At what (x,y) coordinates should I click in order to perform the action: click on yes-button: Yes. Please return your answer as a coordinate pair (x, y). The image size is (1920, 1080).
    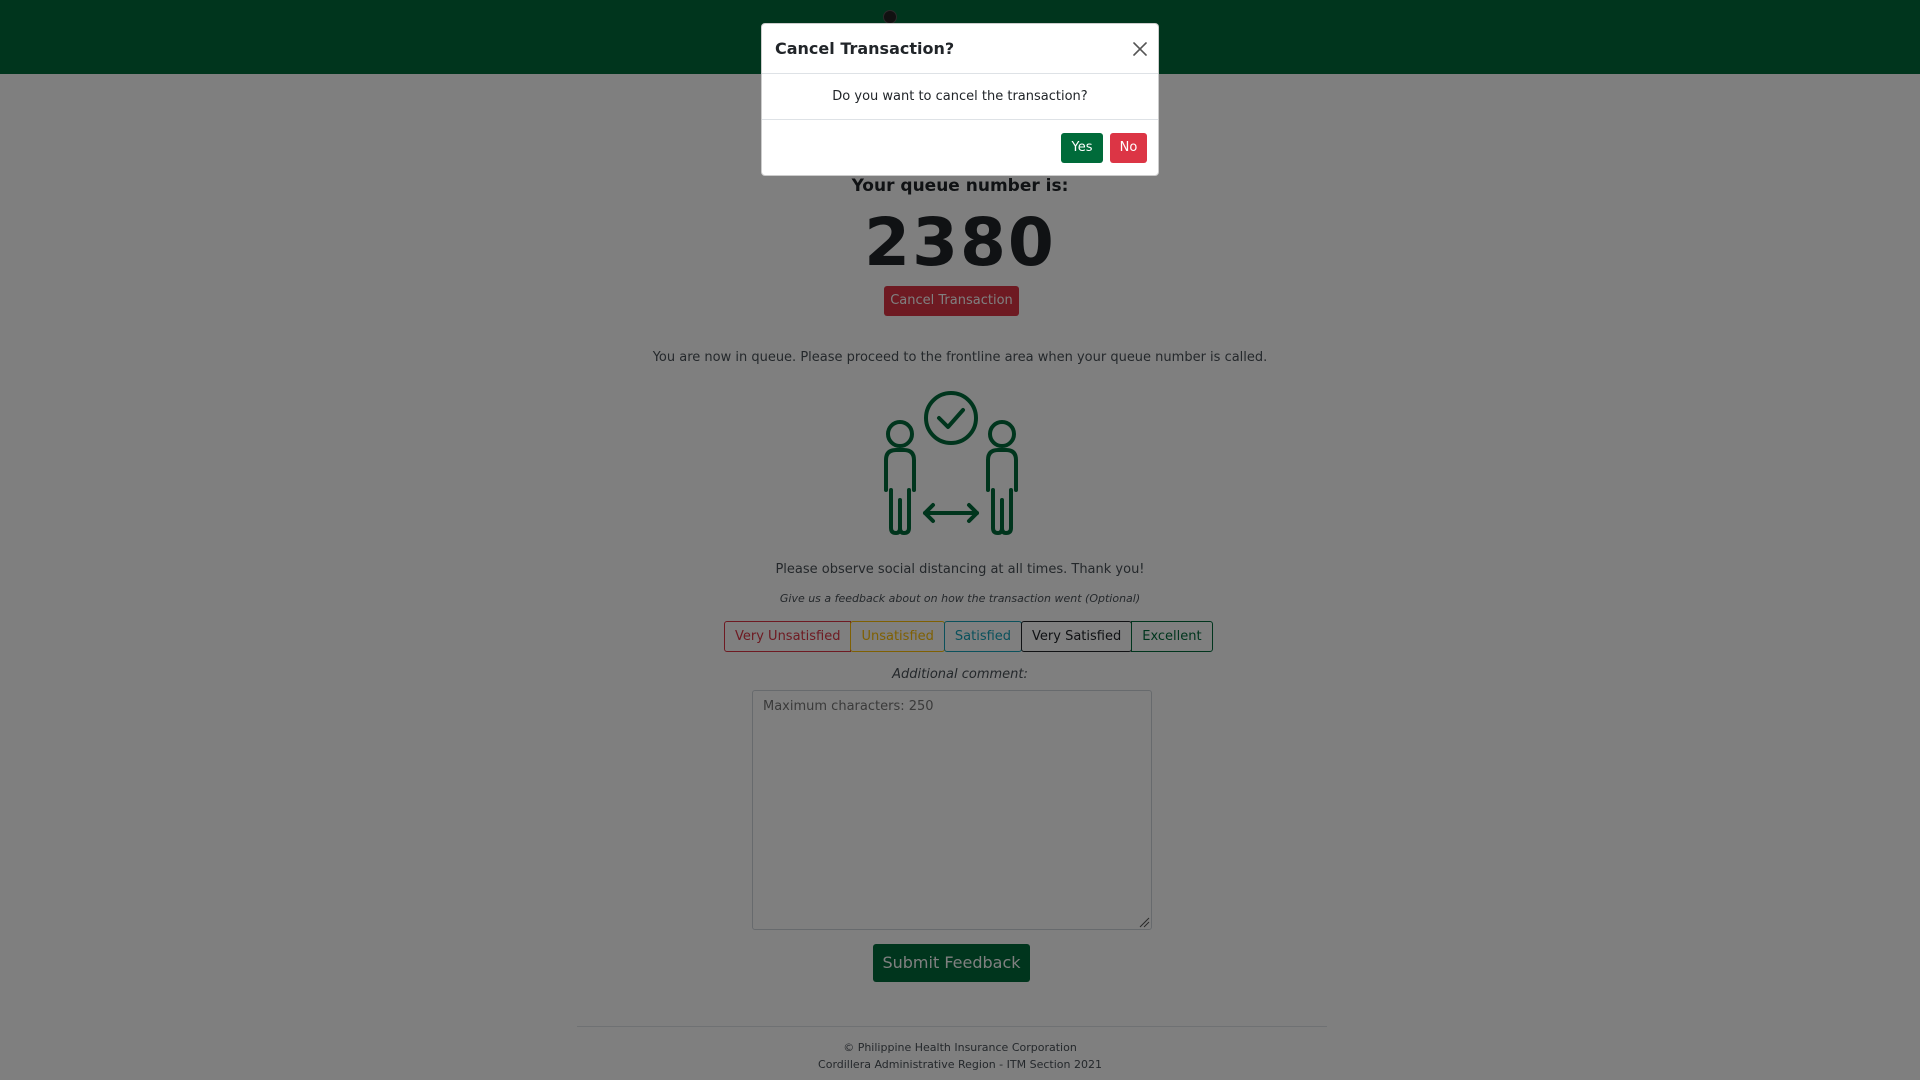
    Looking at the image, I should click on (1082, 148).